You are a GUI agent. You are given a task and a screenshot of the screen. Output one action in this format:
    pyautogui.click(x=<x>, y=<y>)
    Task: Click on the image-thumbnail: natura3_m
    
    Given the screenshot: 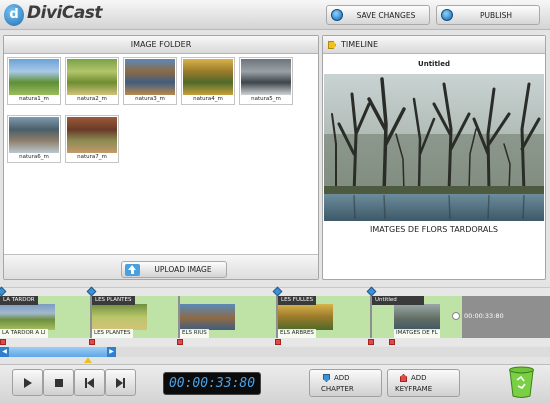 What is the action you would take?
    pyautogui.click(x=150, y=81)
    